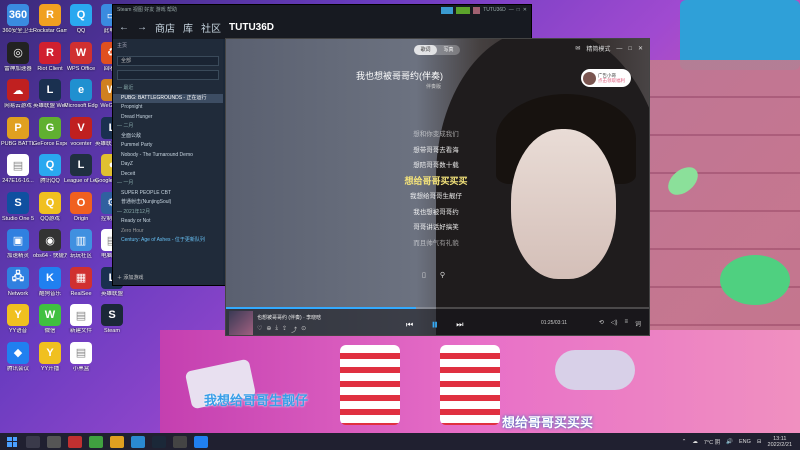 The width and height of the screenshot is (800, 450). I want to click on desktop-icon: ▤ 小黑盒, so click(81, 357).